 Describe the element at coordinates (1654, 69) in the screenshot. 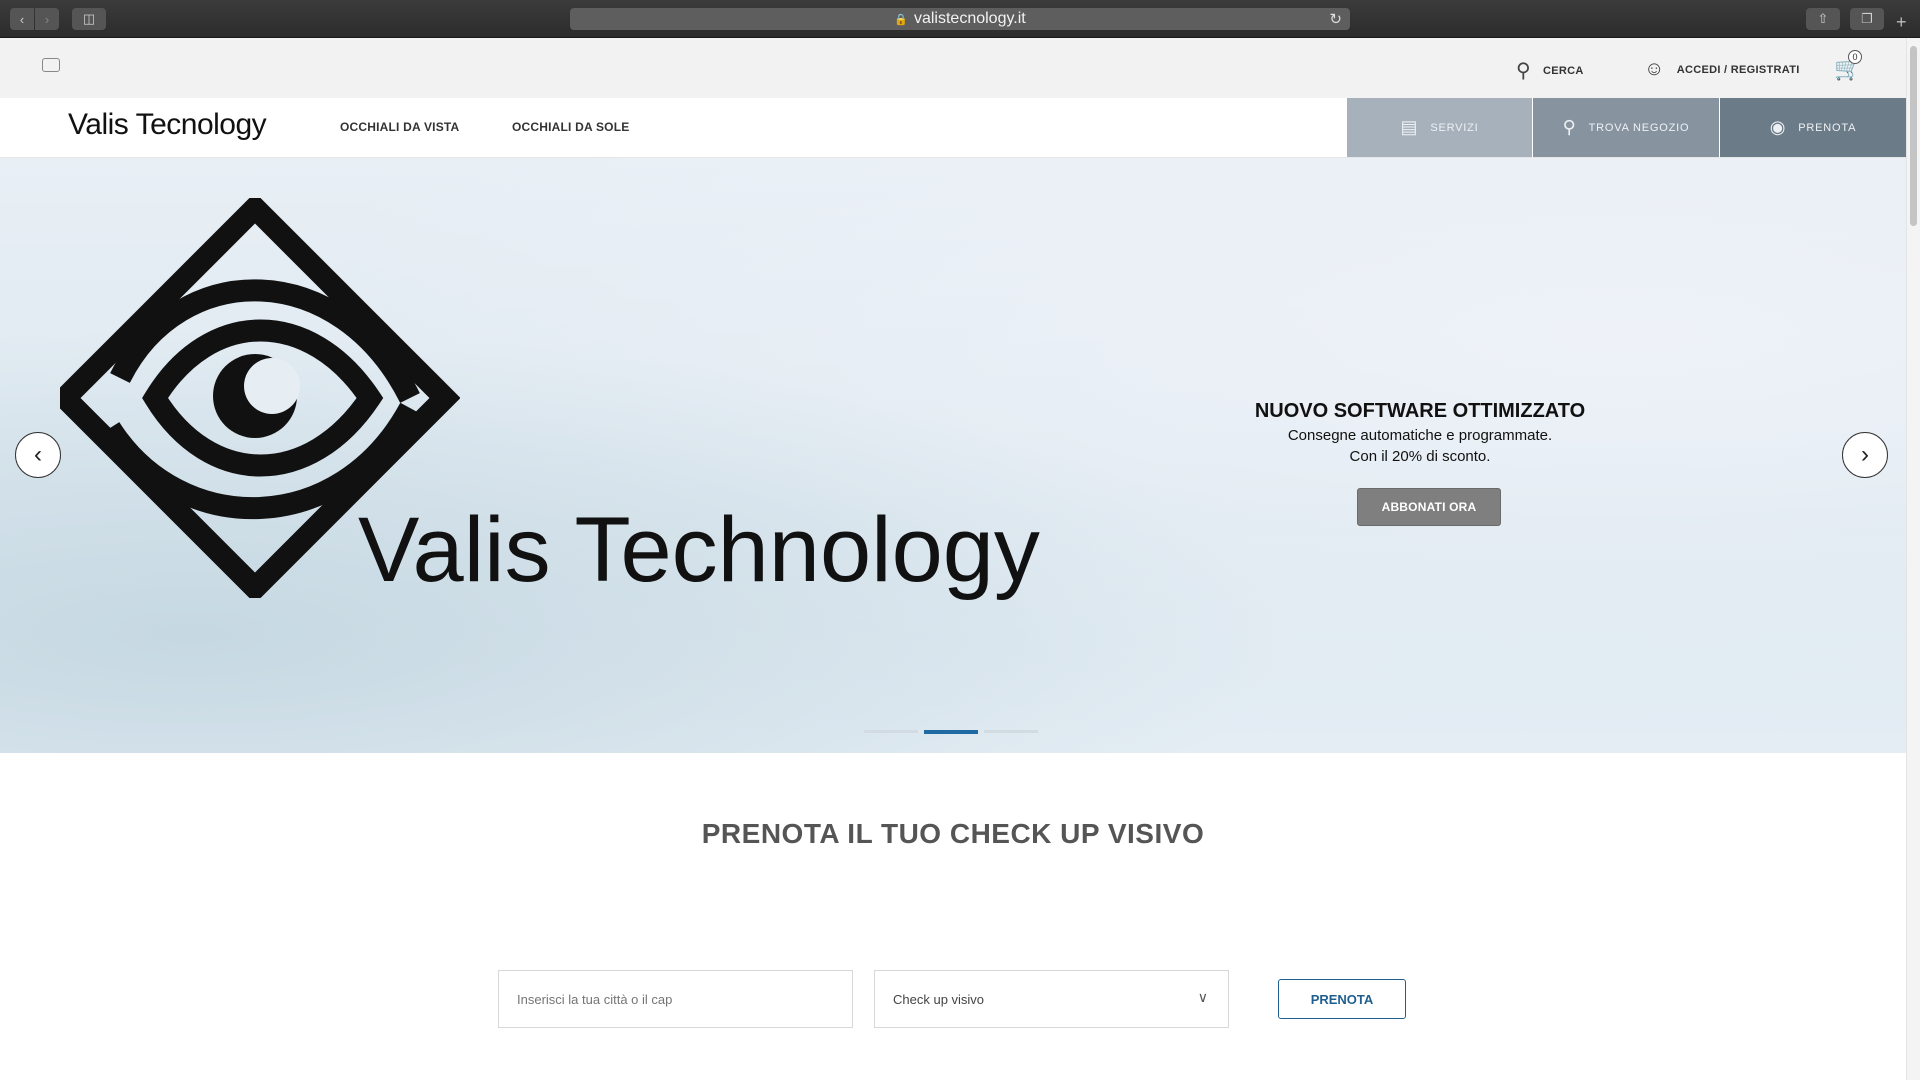

I see `user-icon: ☺` at that location.